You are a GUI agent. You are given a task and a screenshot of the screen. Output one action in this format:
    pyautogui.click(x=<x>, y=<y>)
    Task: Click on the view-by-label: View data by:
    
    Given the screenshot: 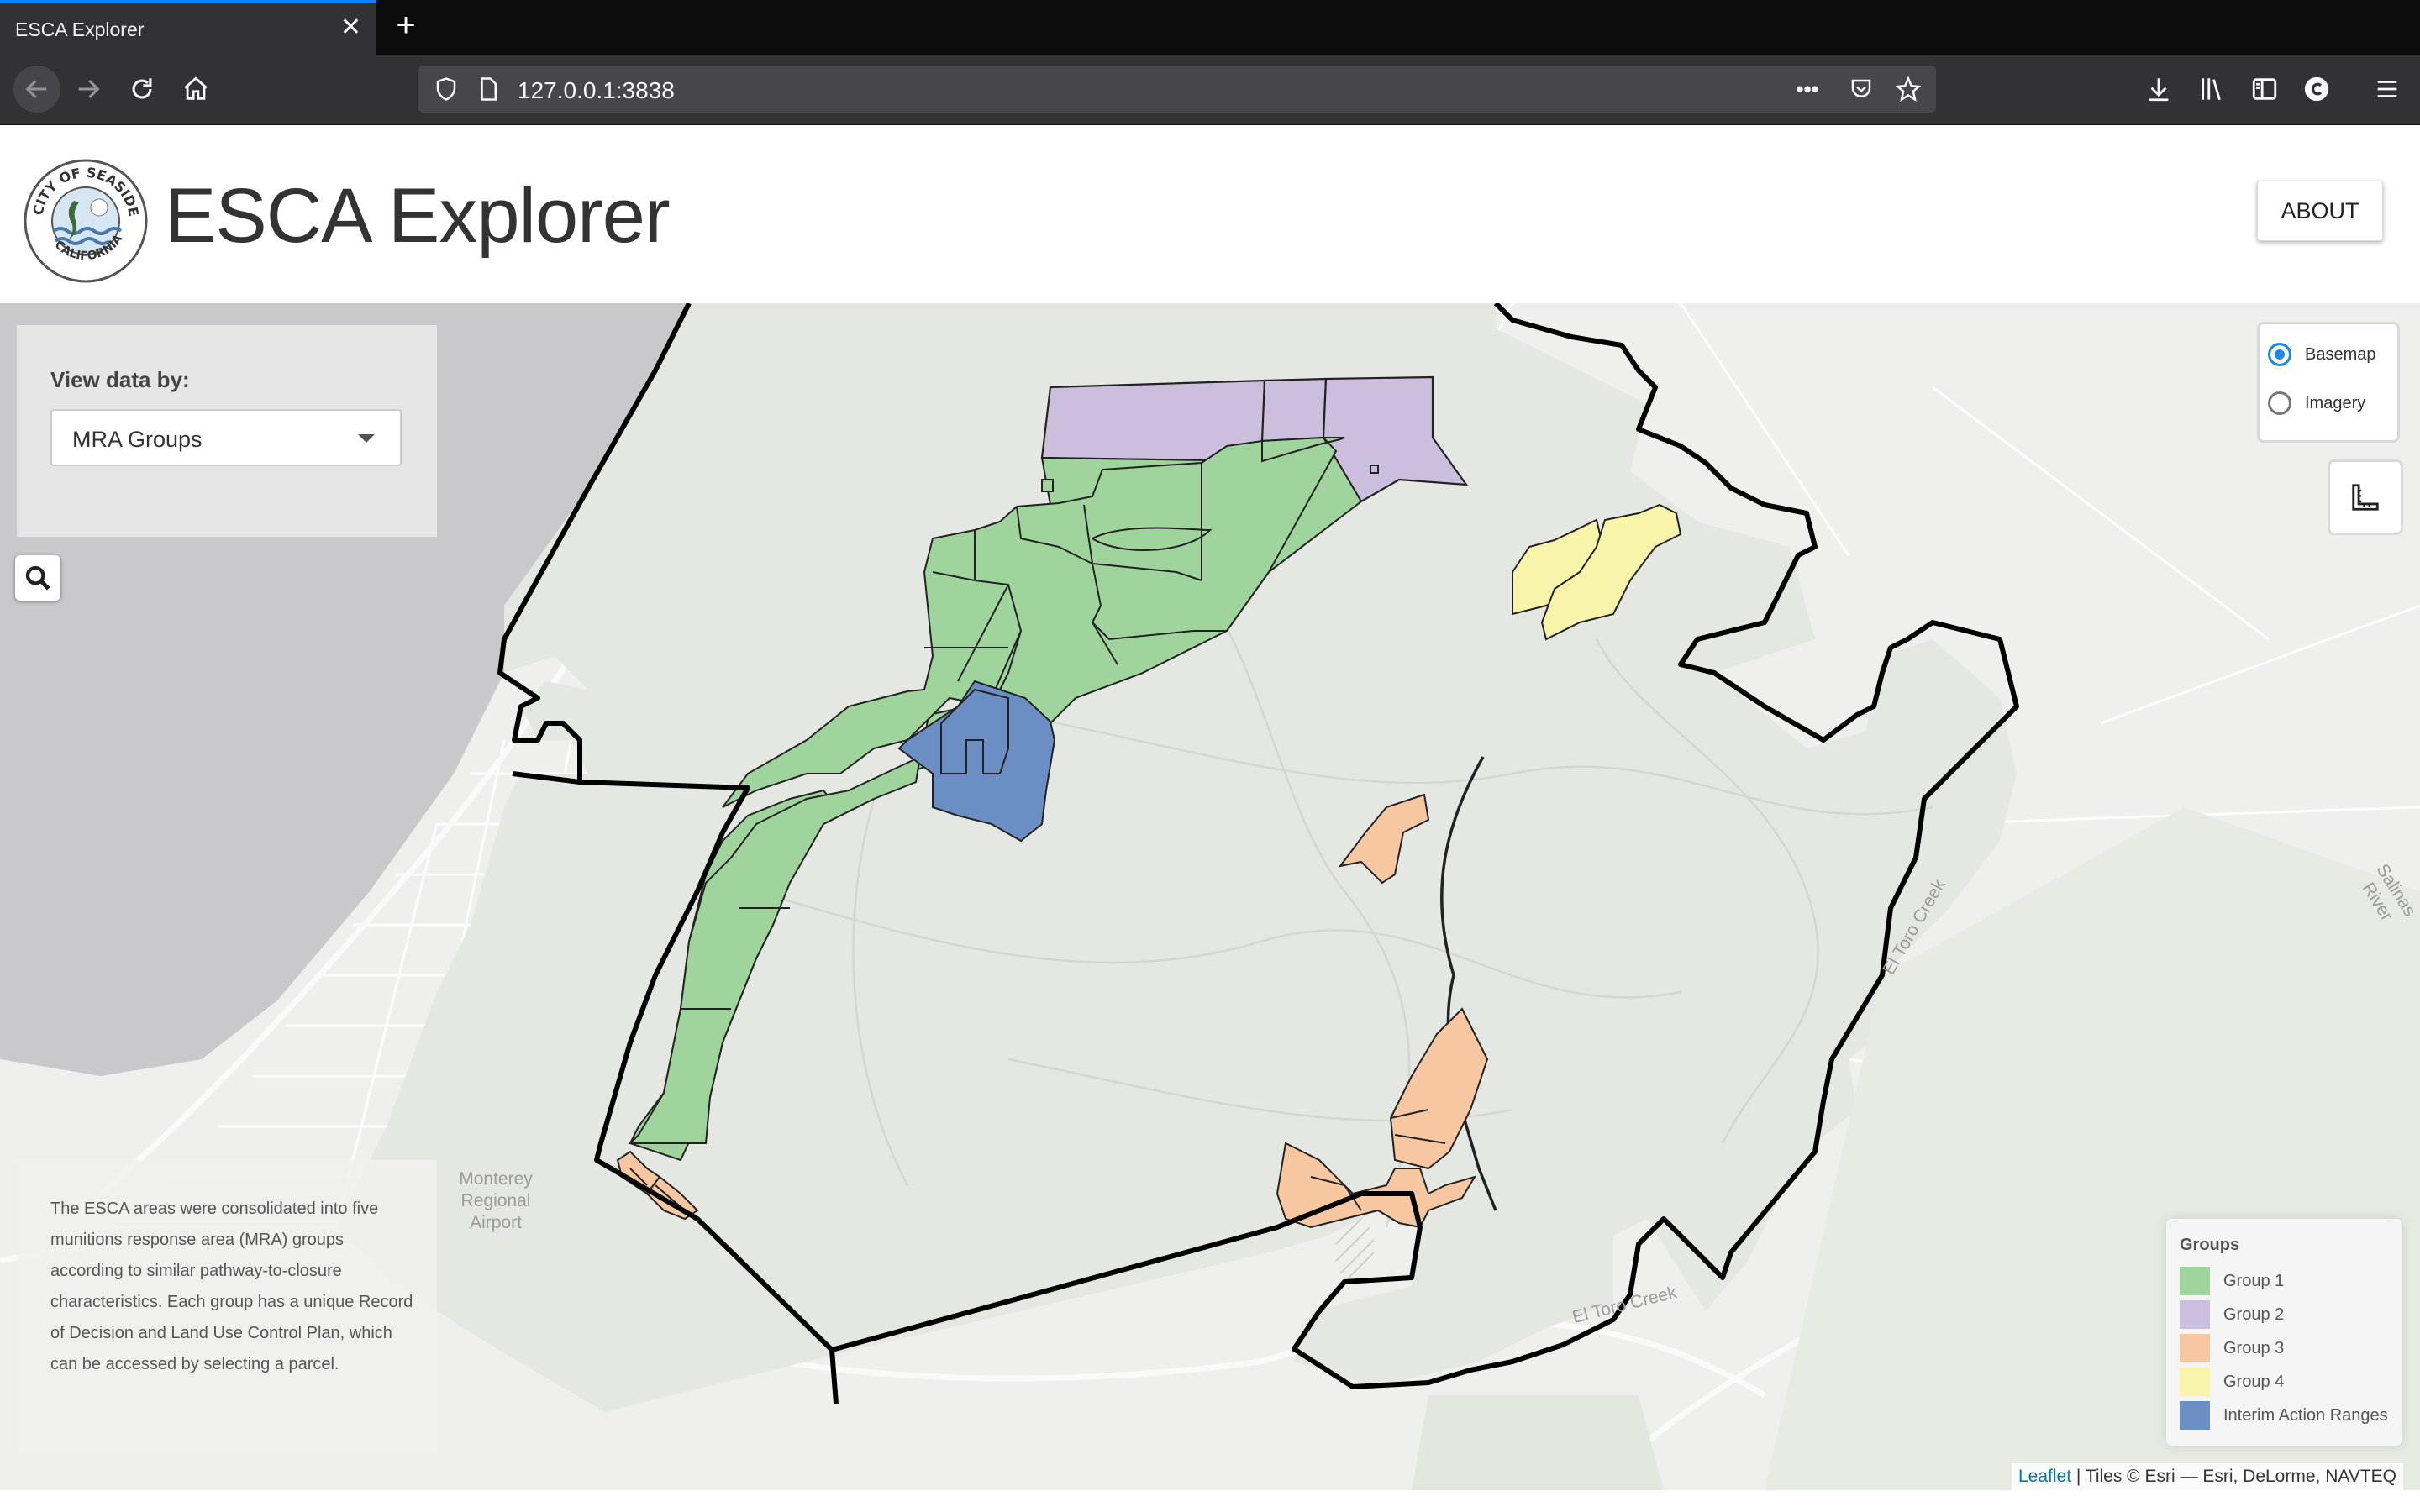 What is the action you would take?
    pyautogui.click(x=120, y=379)
    